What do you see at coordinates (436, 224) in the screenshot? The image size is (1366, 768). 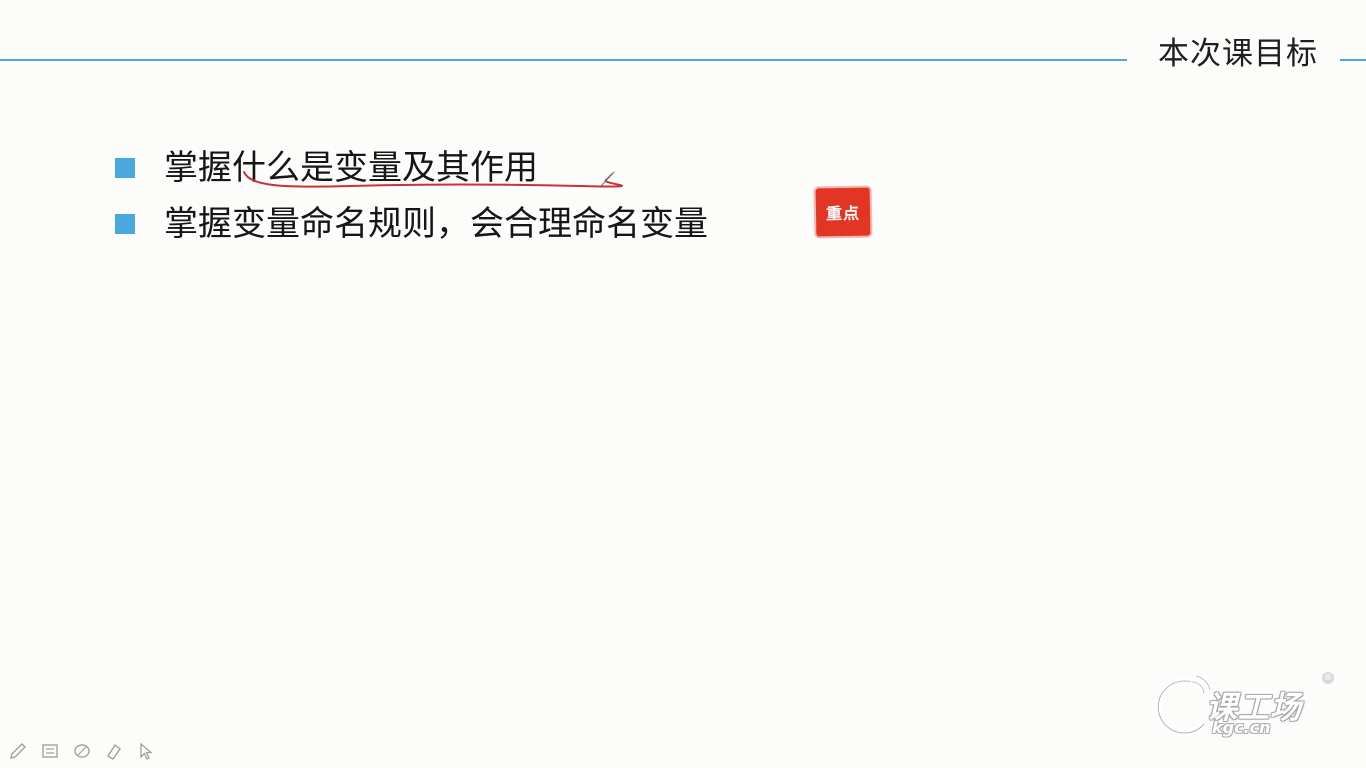 I see `objective-text: 掌握变量命名规则，会合理命名变量` at bounding box center [436, 224].